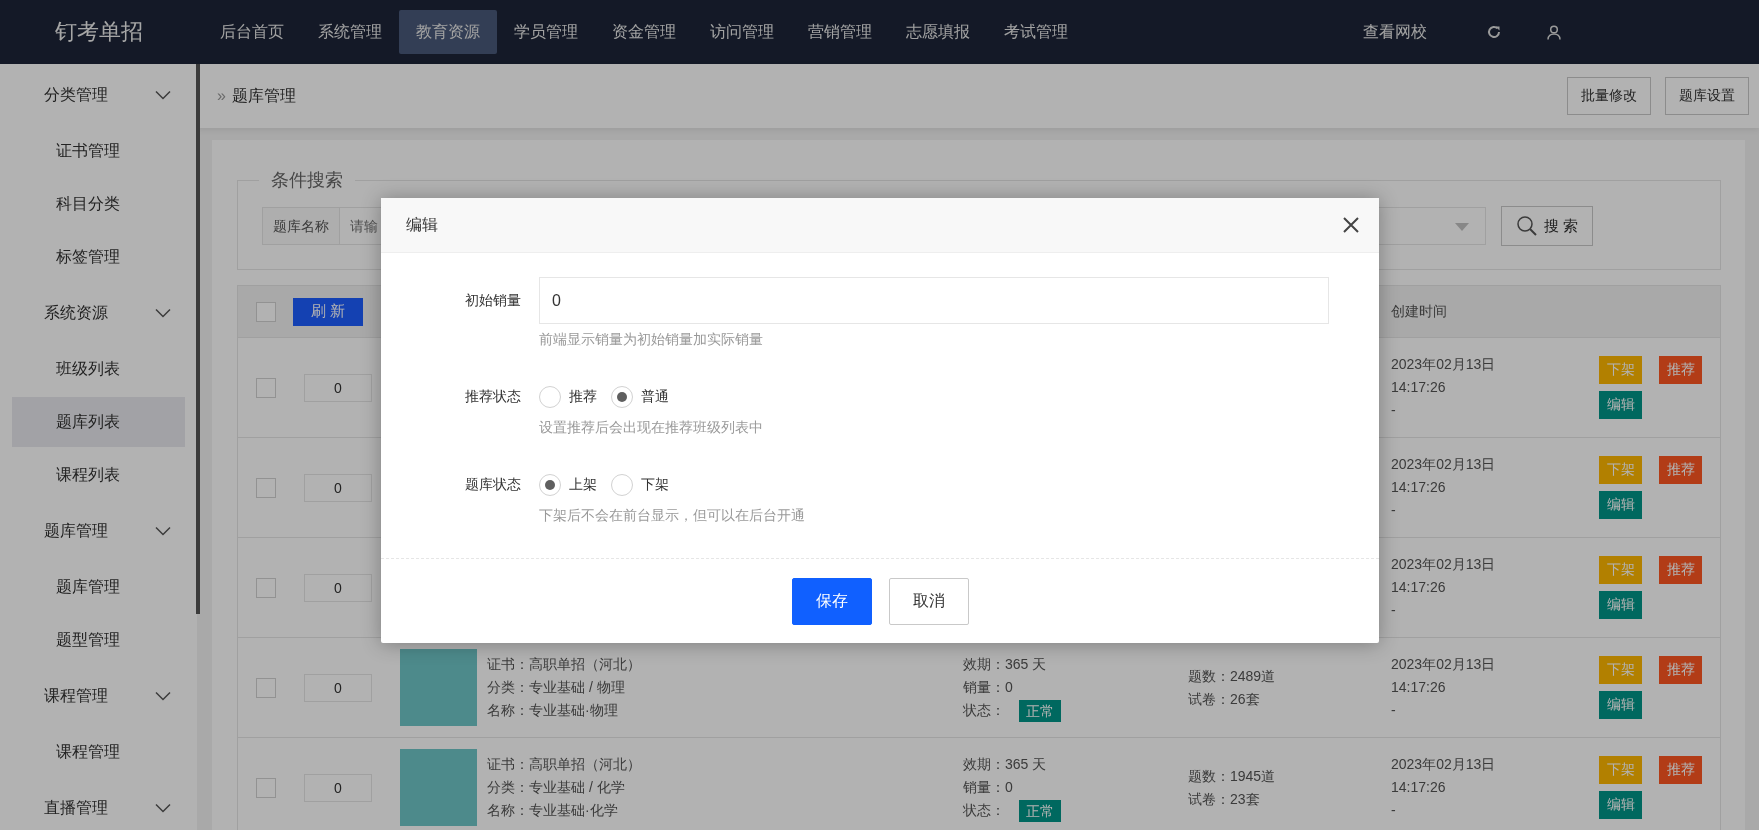  What do you see at coordinates (1224, 799) in the screenshot?
I see `paper-count: 试卷：23套` at bounding box center [1224, 799].